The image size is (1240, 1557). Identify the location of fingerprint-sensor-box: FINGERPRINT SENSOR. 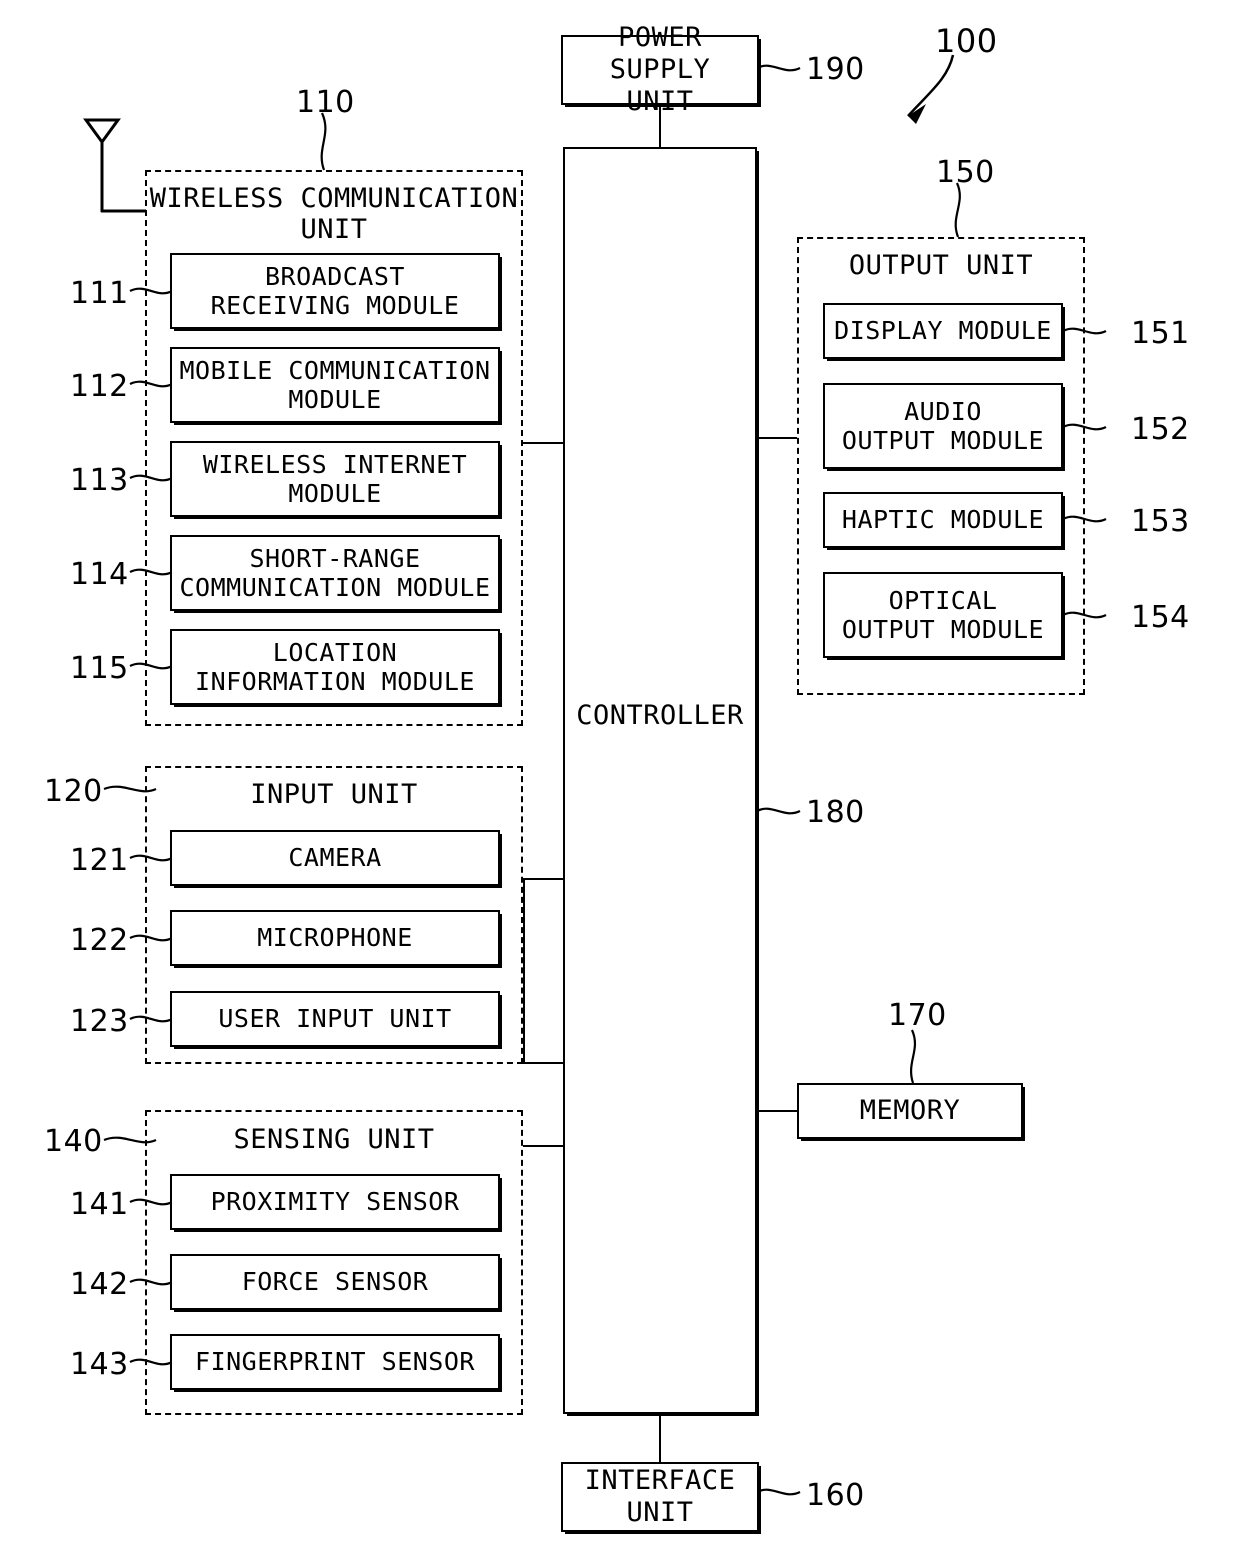
(335, 1362).